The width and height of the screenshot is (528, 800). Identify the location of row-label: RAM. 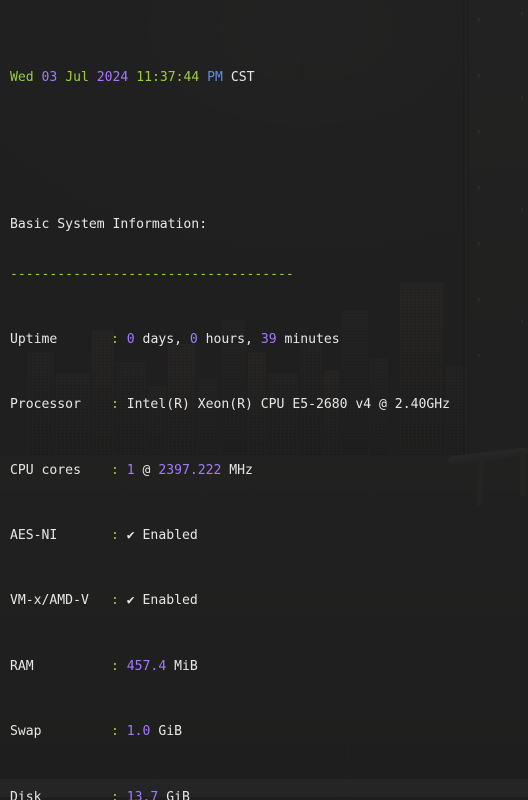
(22, 666).